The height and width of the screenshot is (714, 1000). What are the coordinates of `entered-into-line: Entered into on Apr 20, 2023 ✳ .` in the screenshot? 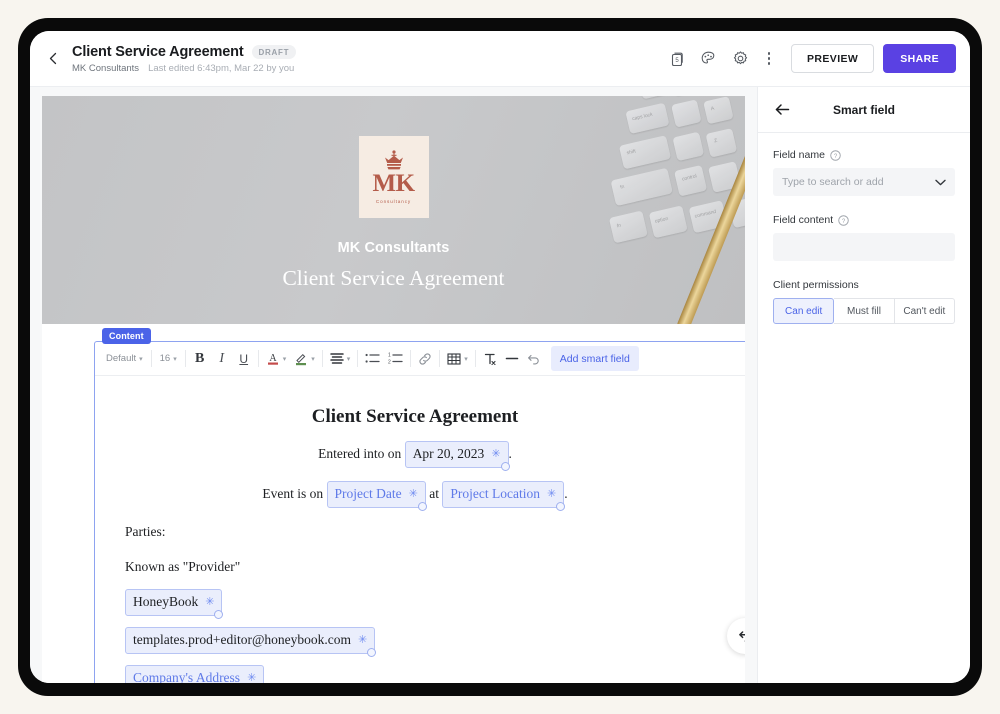 It's located at (415, 456).